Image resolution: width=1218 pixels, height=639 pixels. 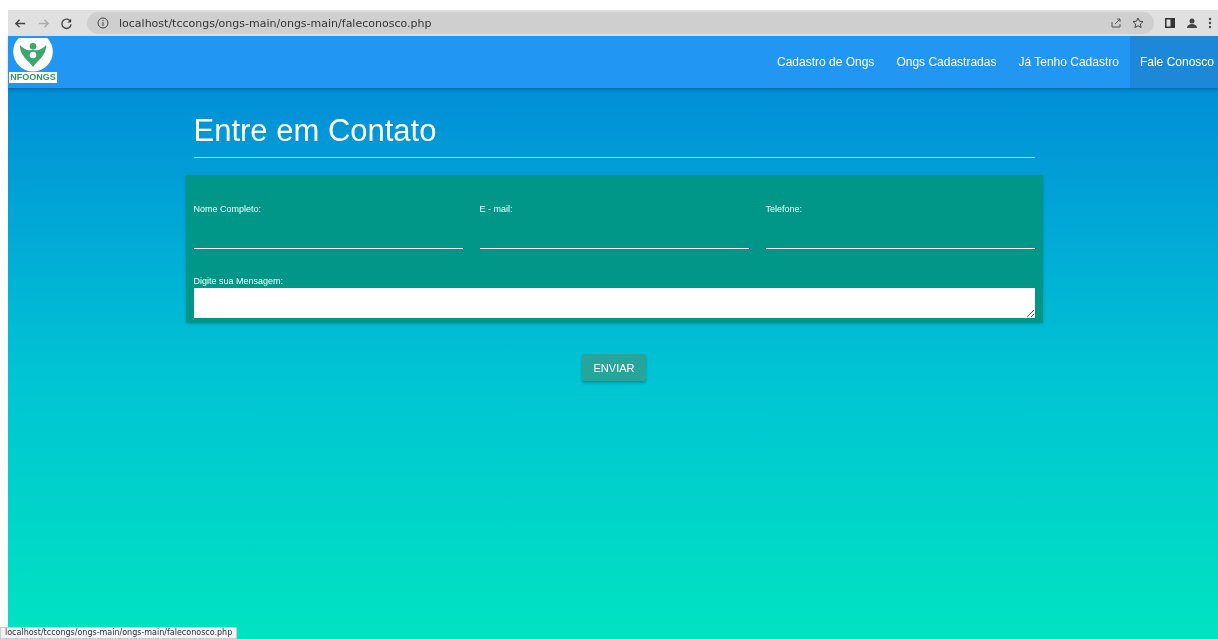 I want to click on logo-text: NFOONGS, so click(x=33, y=77).